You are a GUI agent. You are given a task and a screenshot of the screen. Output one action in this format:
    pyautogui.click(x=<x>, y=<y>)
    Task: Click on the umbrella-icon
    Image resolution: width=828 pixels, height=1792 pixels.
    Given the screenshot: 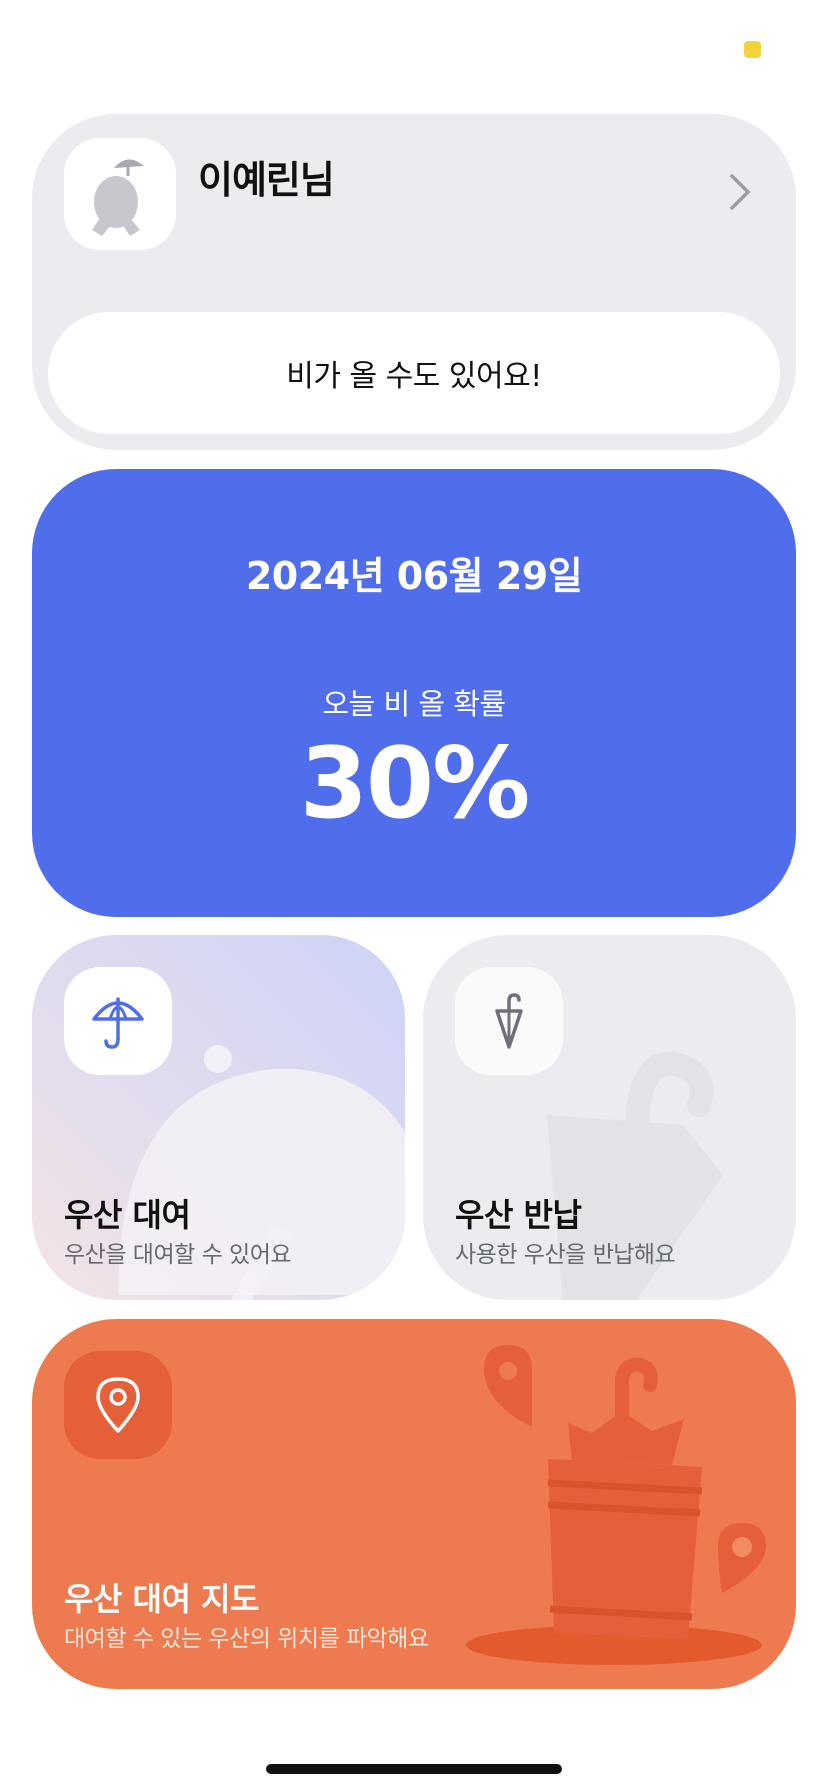 What is the action you would take?
    pyautogui.click(x=118, y=1023)
    